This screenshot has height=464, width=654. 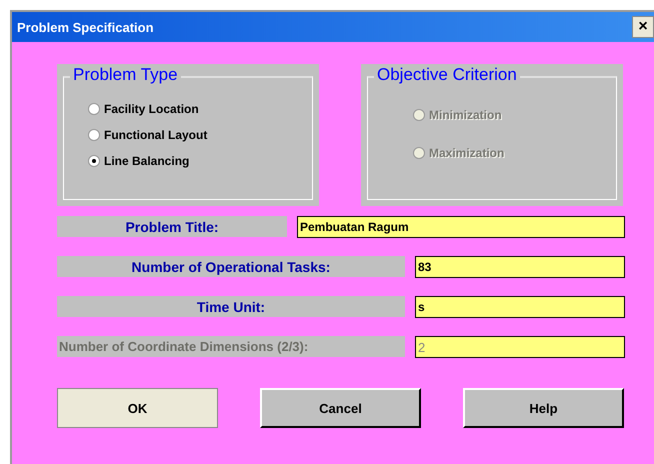 I want to click on dialog-button: Help, so click(x=543, y=408).